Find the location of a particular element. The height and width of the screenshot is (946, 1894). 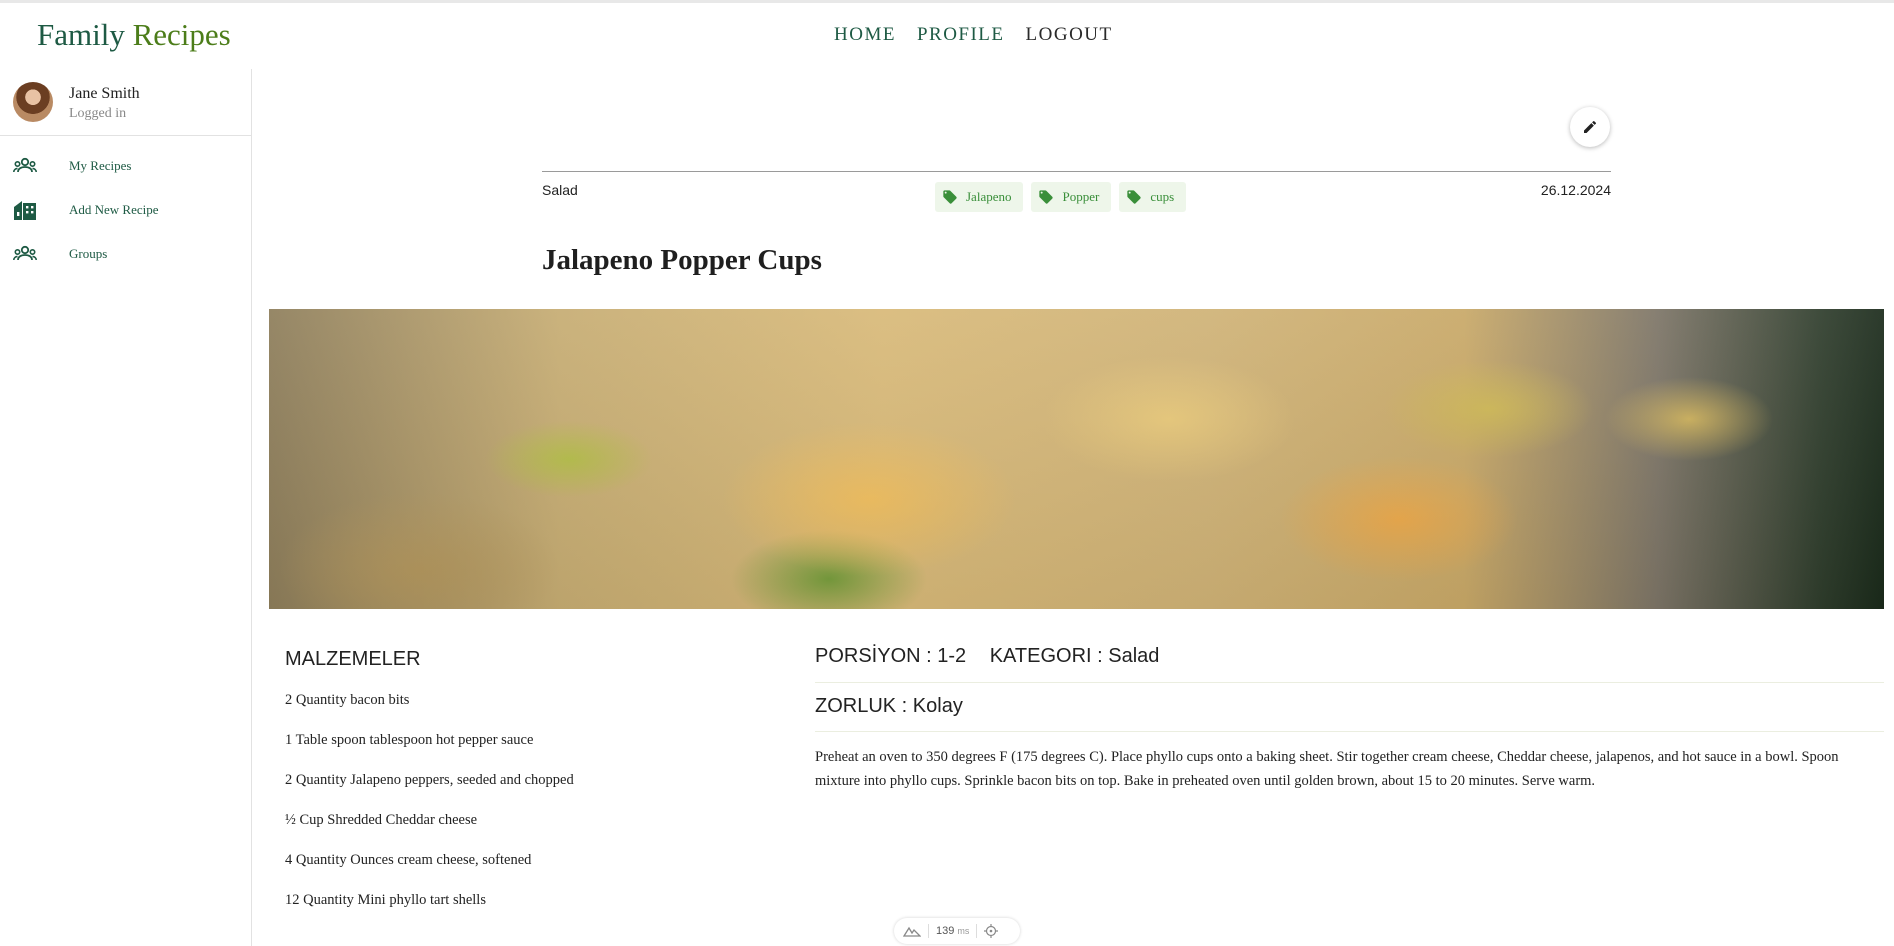

sidebar-item-label: Groups is located at coordinates (88, 253).